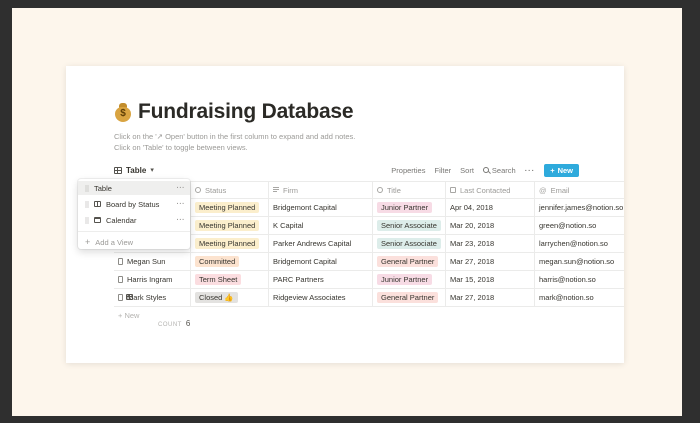  I want to click on select-property-icon, so click(380, 190).